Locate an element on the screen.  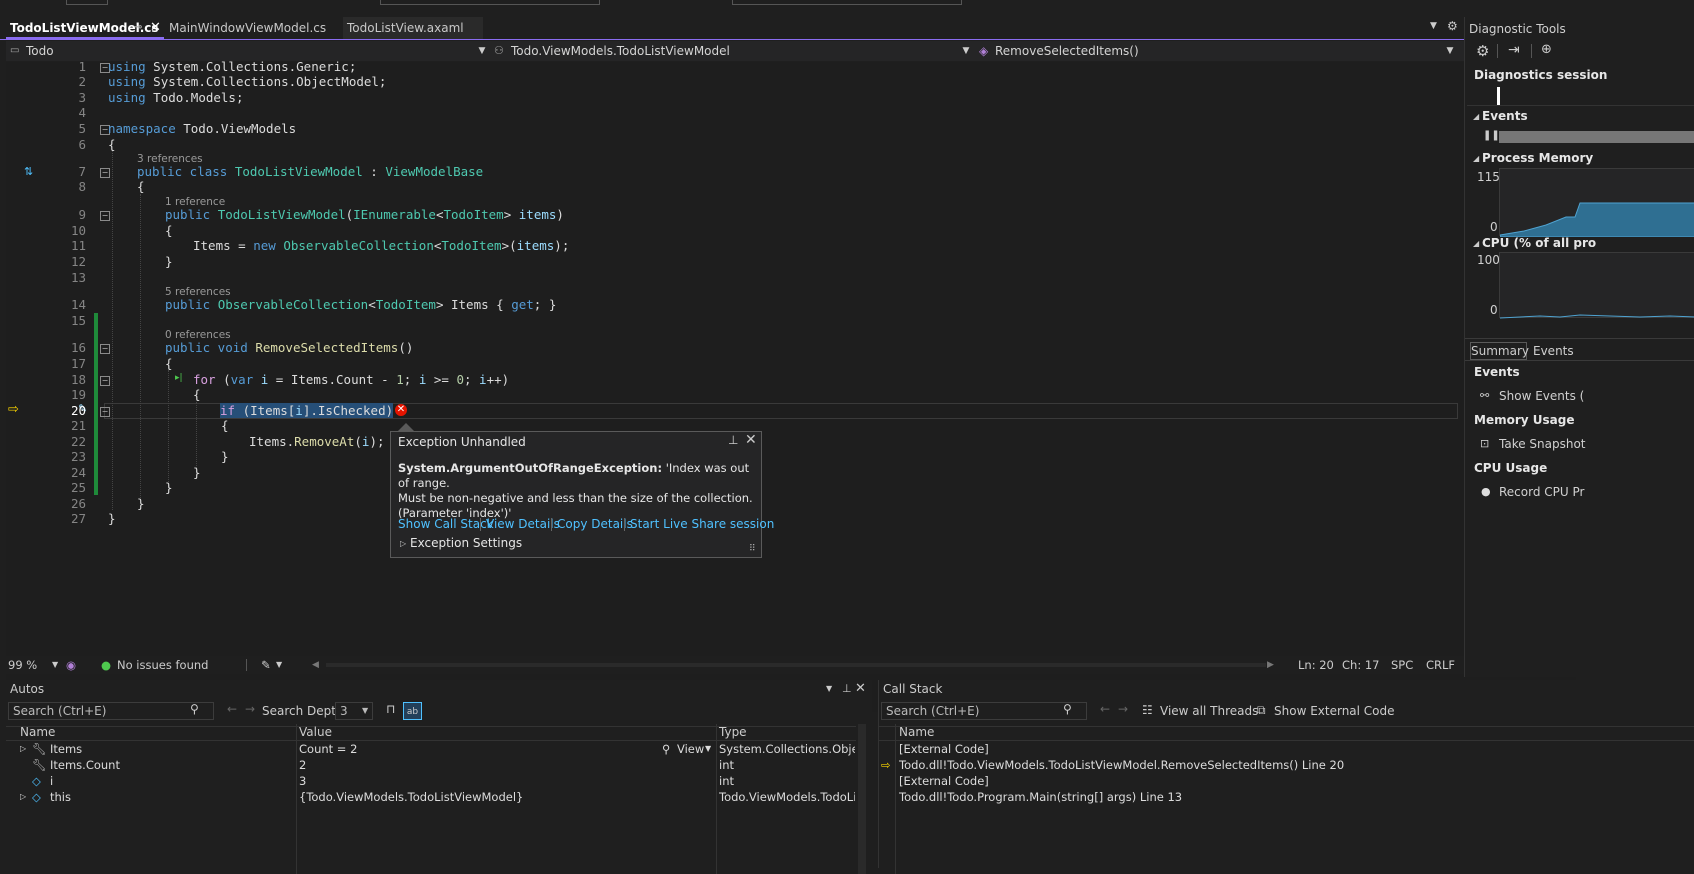
call-stack-search-input: Search (Ctrl+E) is located at coordinates (984, 711).